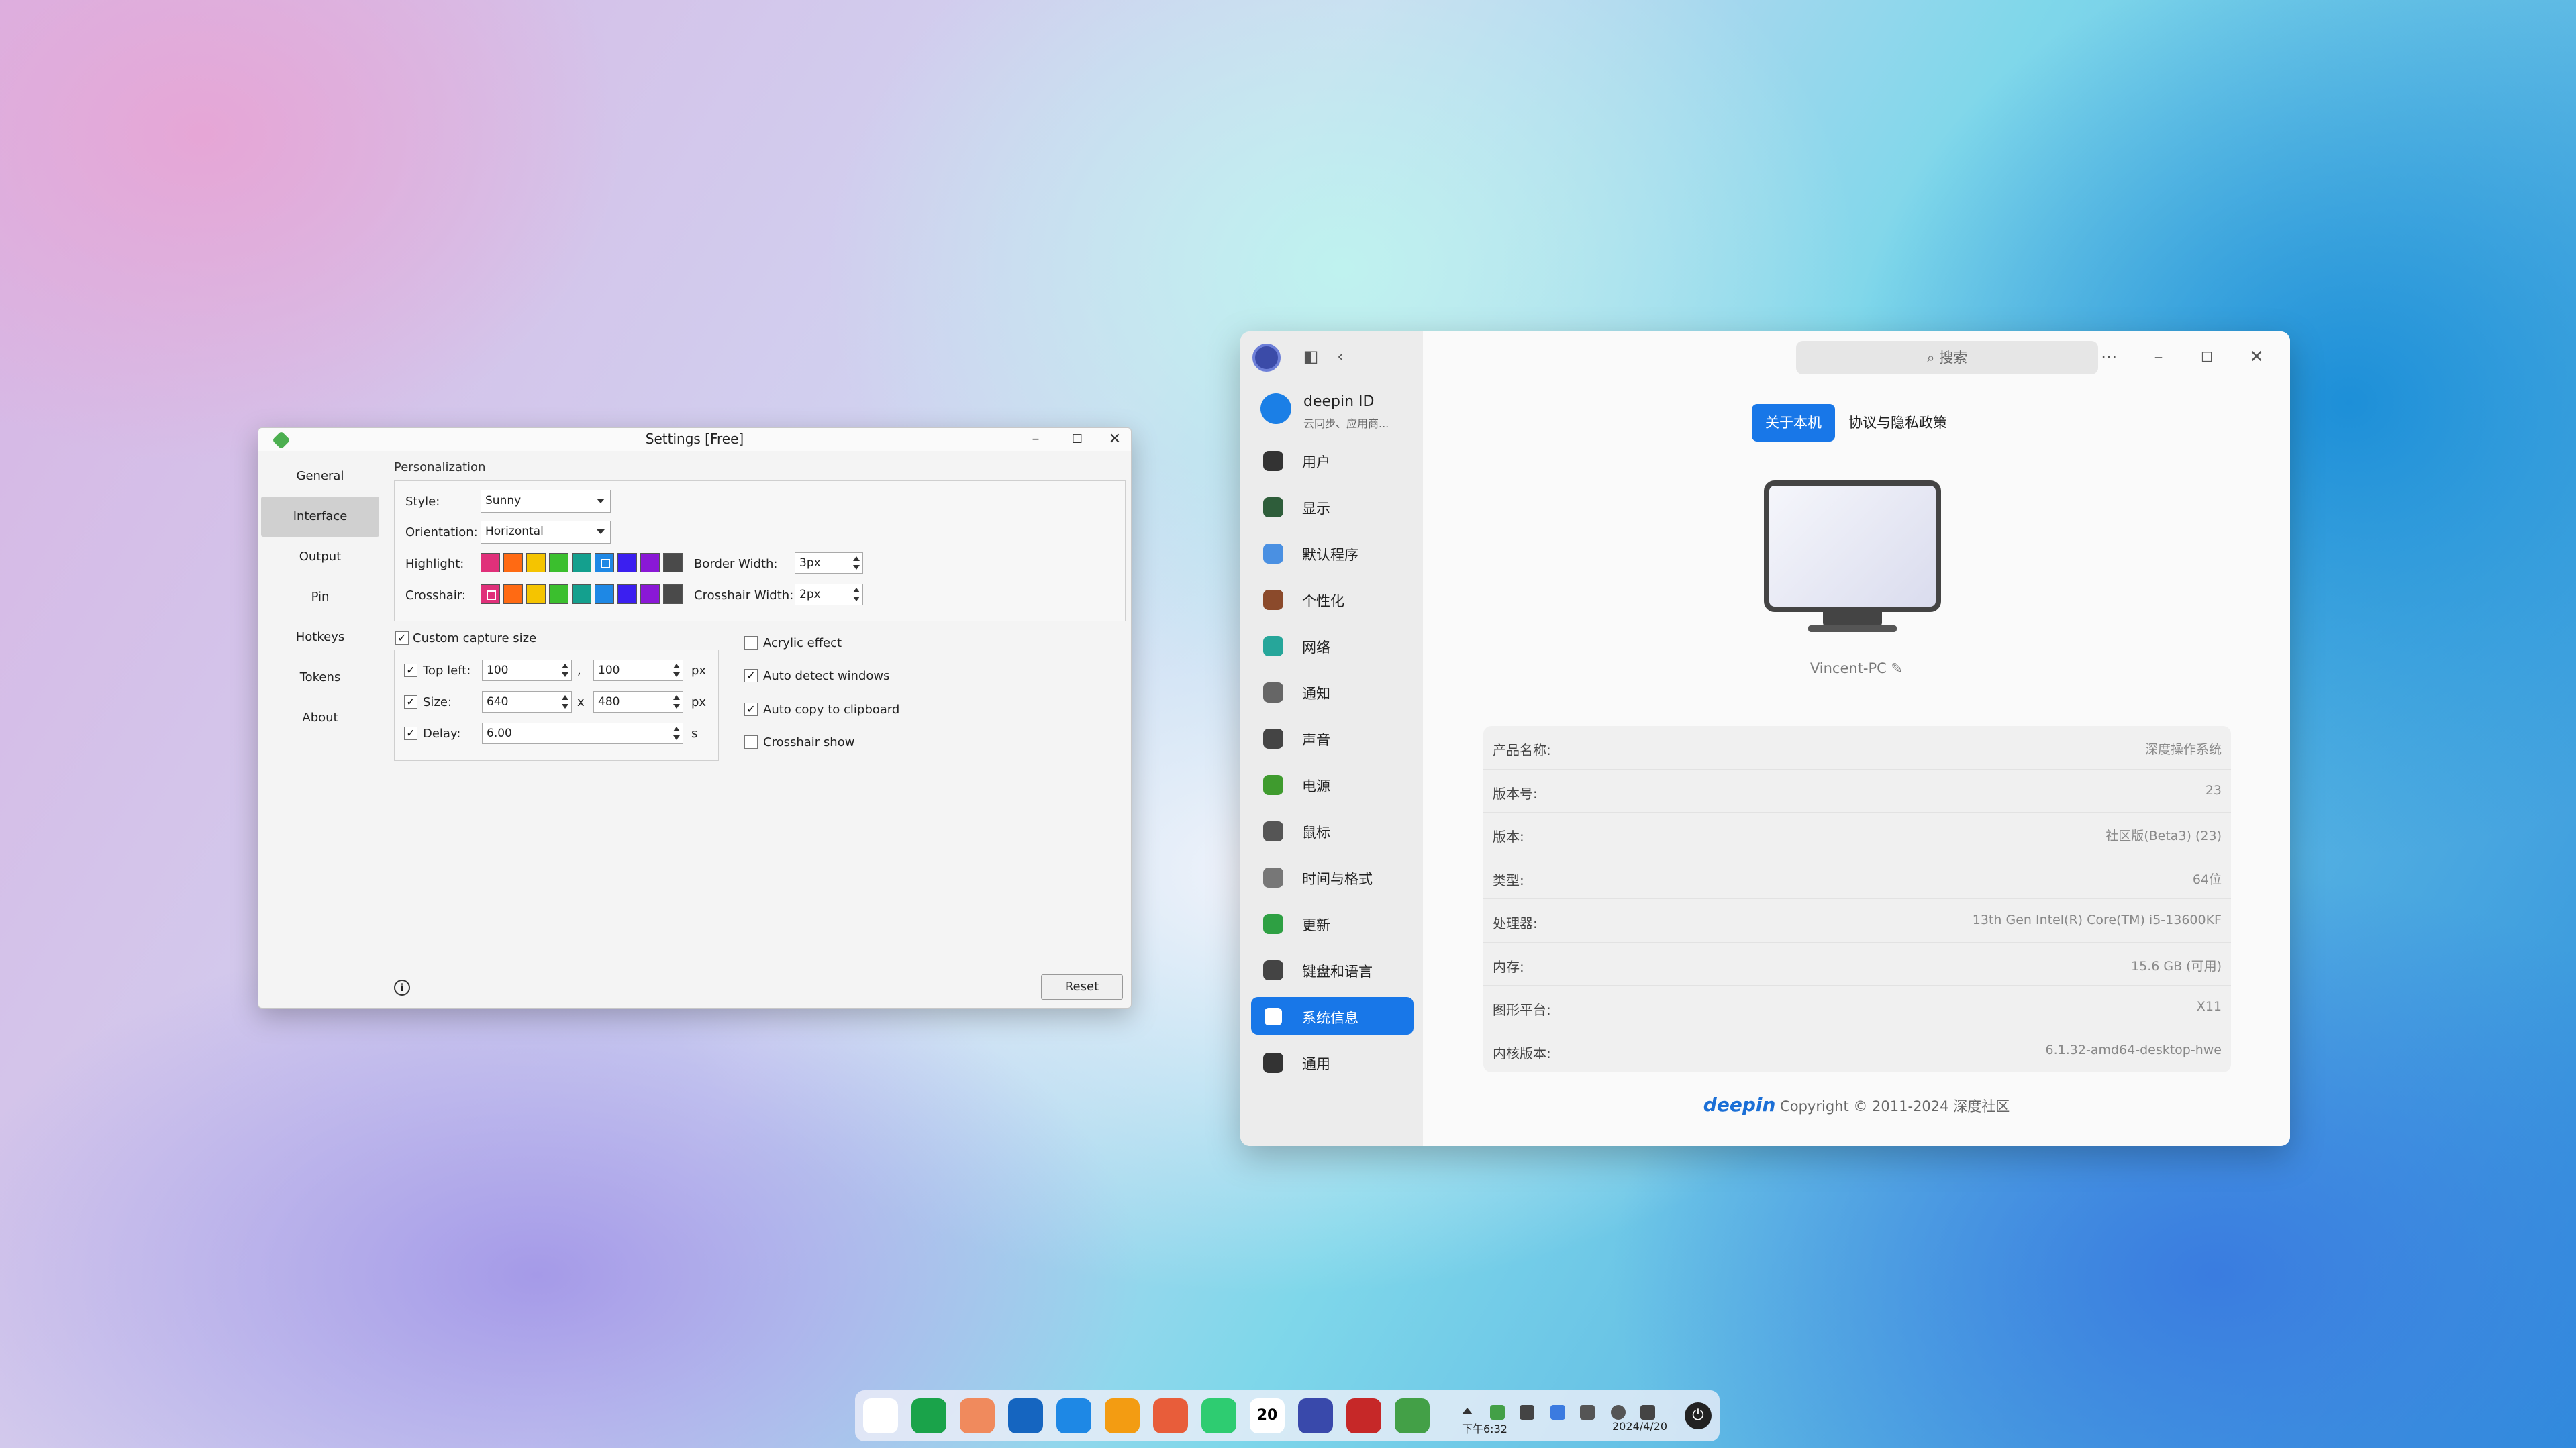  What do you see at coordinates (410, 734) in the screenshot?
I see `delay-checkbox: ✓` at bounding box center [410, 734].